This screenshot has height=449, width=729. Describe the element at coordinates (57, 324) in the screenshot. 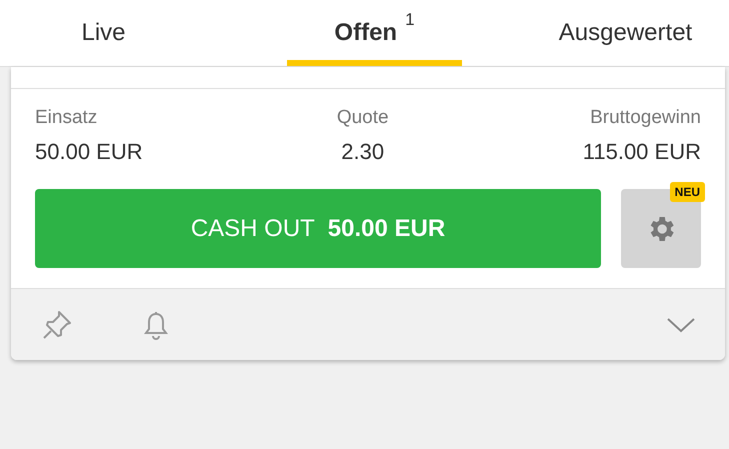

I see `pin-icon` at that location.